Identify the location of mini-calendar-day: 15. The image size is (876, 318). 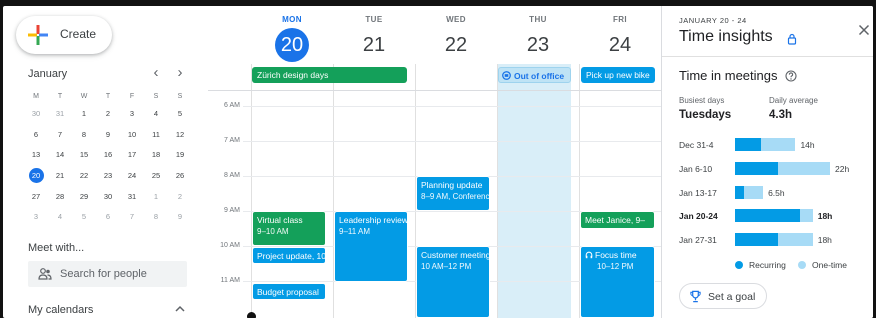
(84, 155).